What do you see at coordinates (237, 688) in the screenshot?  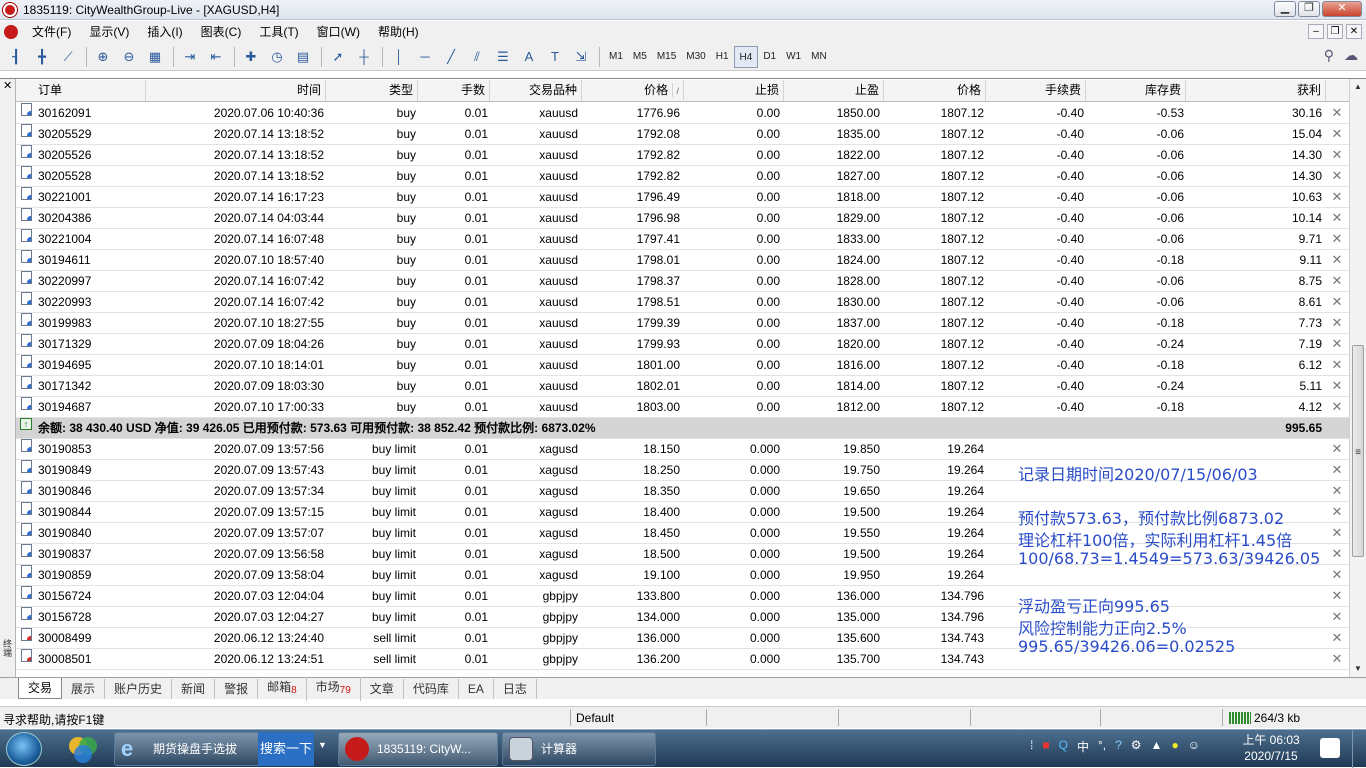 I see `tab-4: 警报` at bounding box center [237, 688].